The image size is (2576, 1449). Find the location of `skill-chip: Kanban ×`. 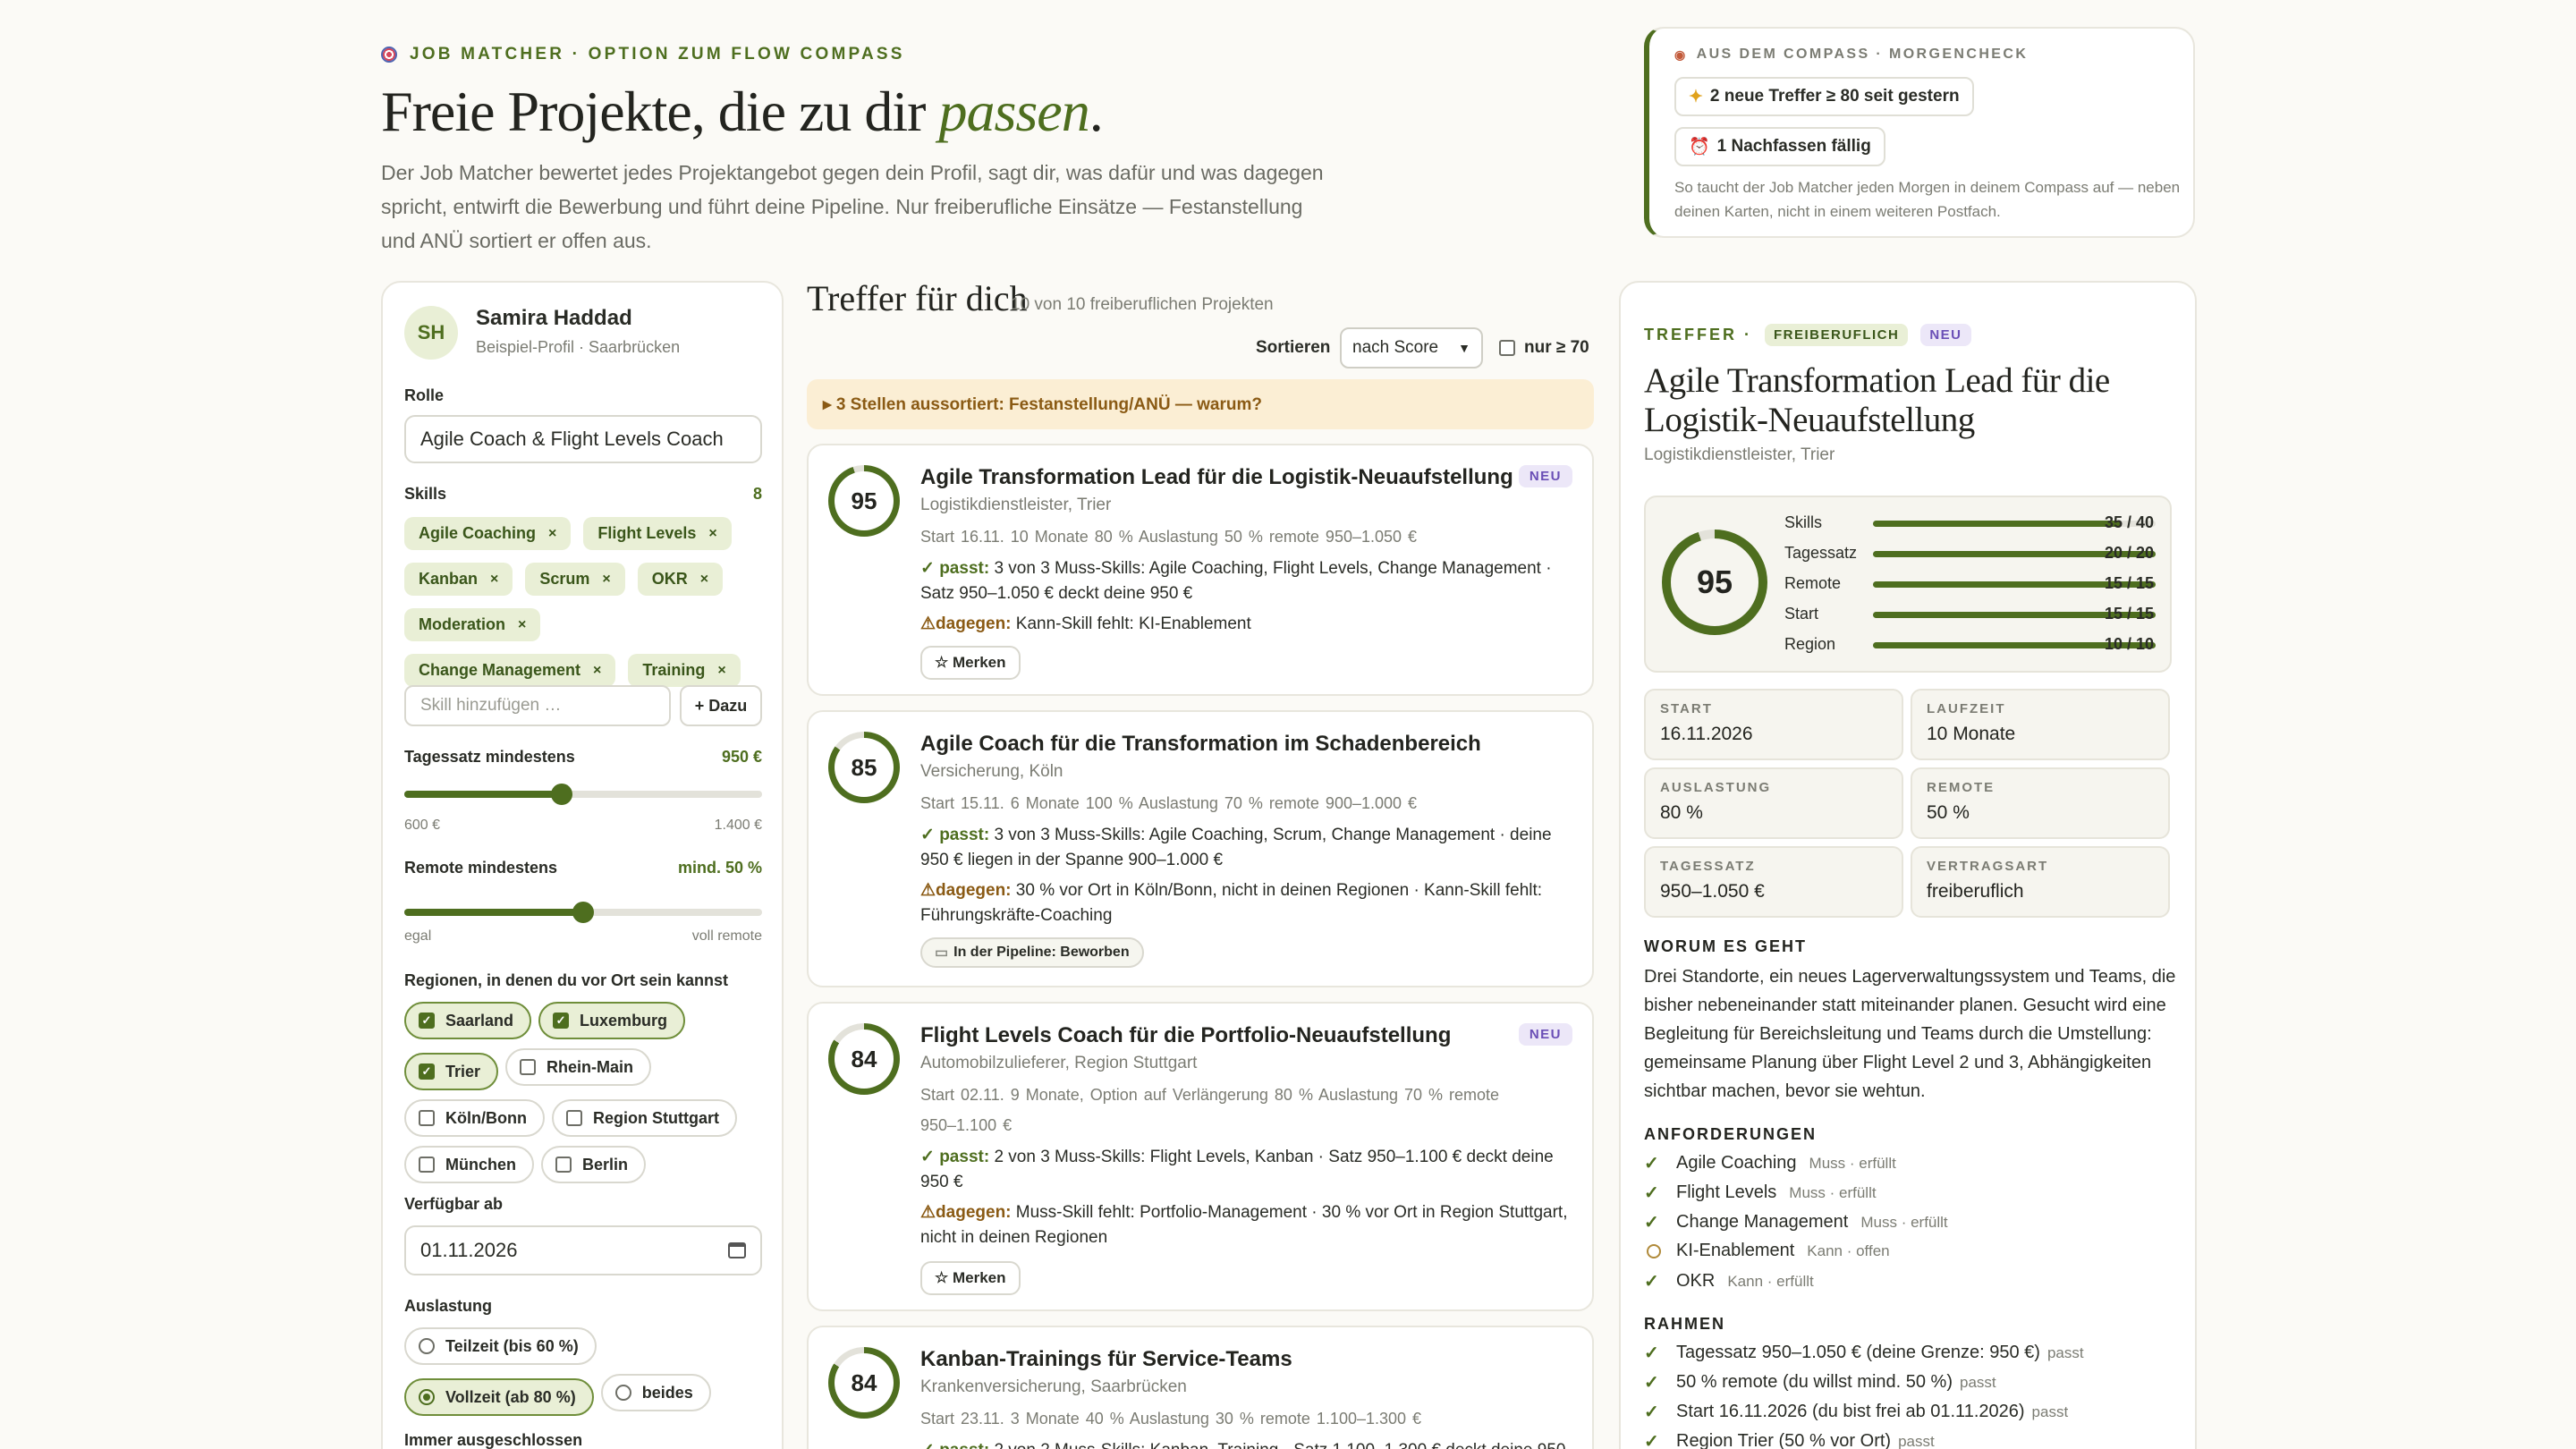

skill-chip: Kanban × is located at coordinates (458, 579).